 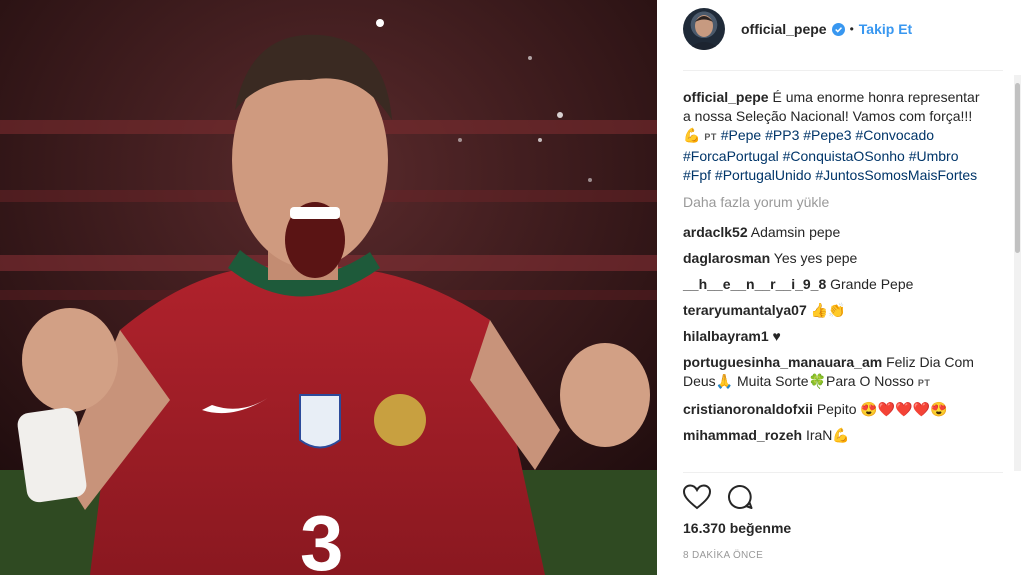 I want to click on comment-item: hilalbayram1 ♥, so click(x=833, y=336).